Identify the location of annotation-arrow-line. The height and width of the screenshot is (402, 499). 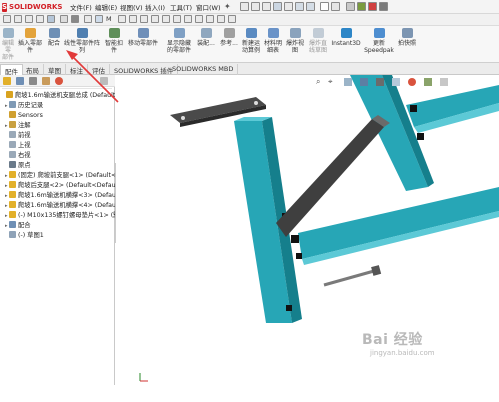
(95, 79).